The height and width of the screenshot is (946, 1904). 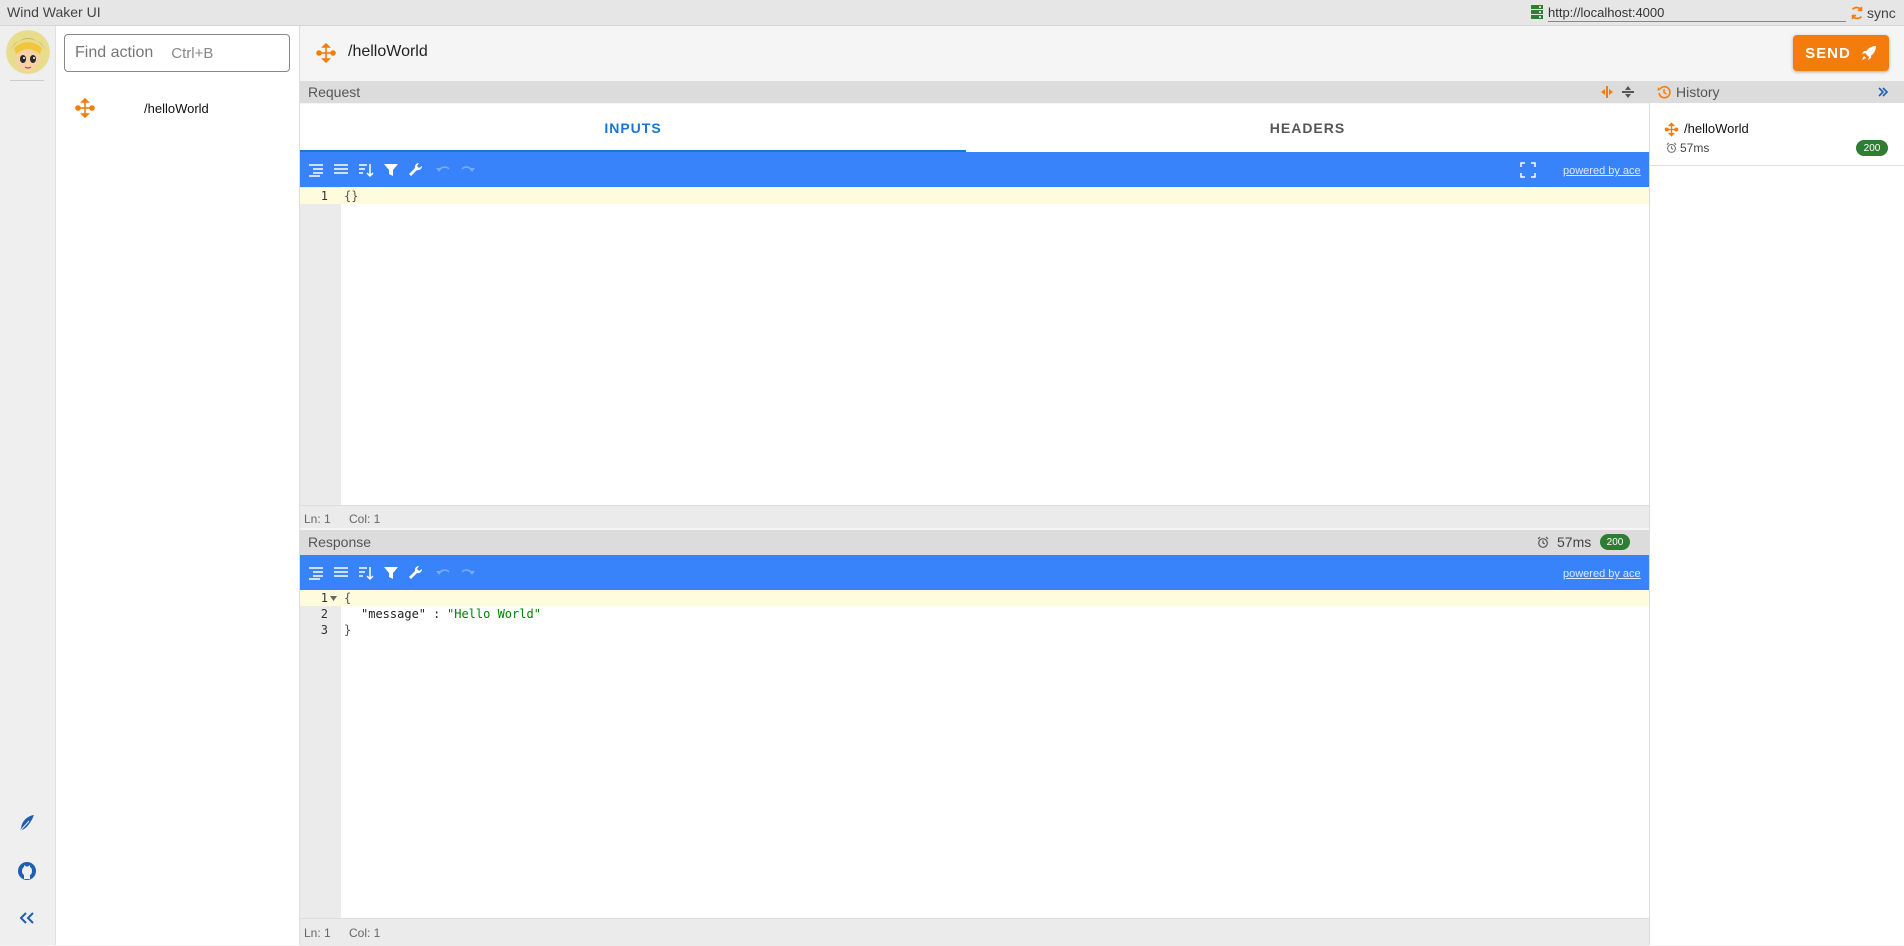 I want to click on response-active-line, so click(x=974, y=598).